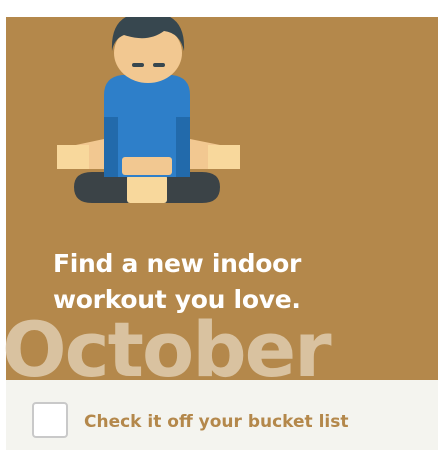 The height and width of the screenshot is (450, 438). I want to click on left-hand, so click(73, 157).